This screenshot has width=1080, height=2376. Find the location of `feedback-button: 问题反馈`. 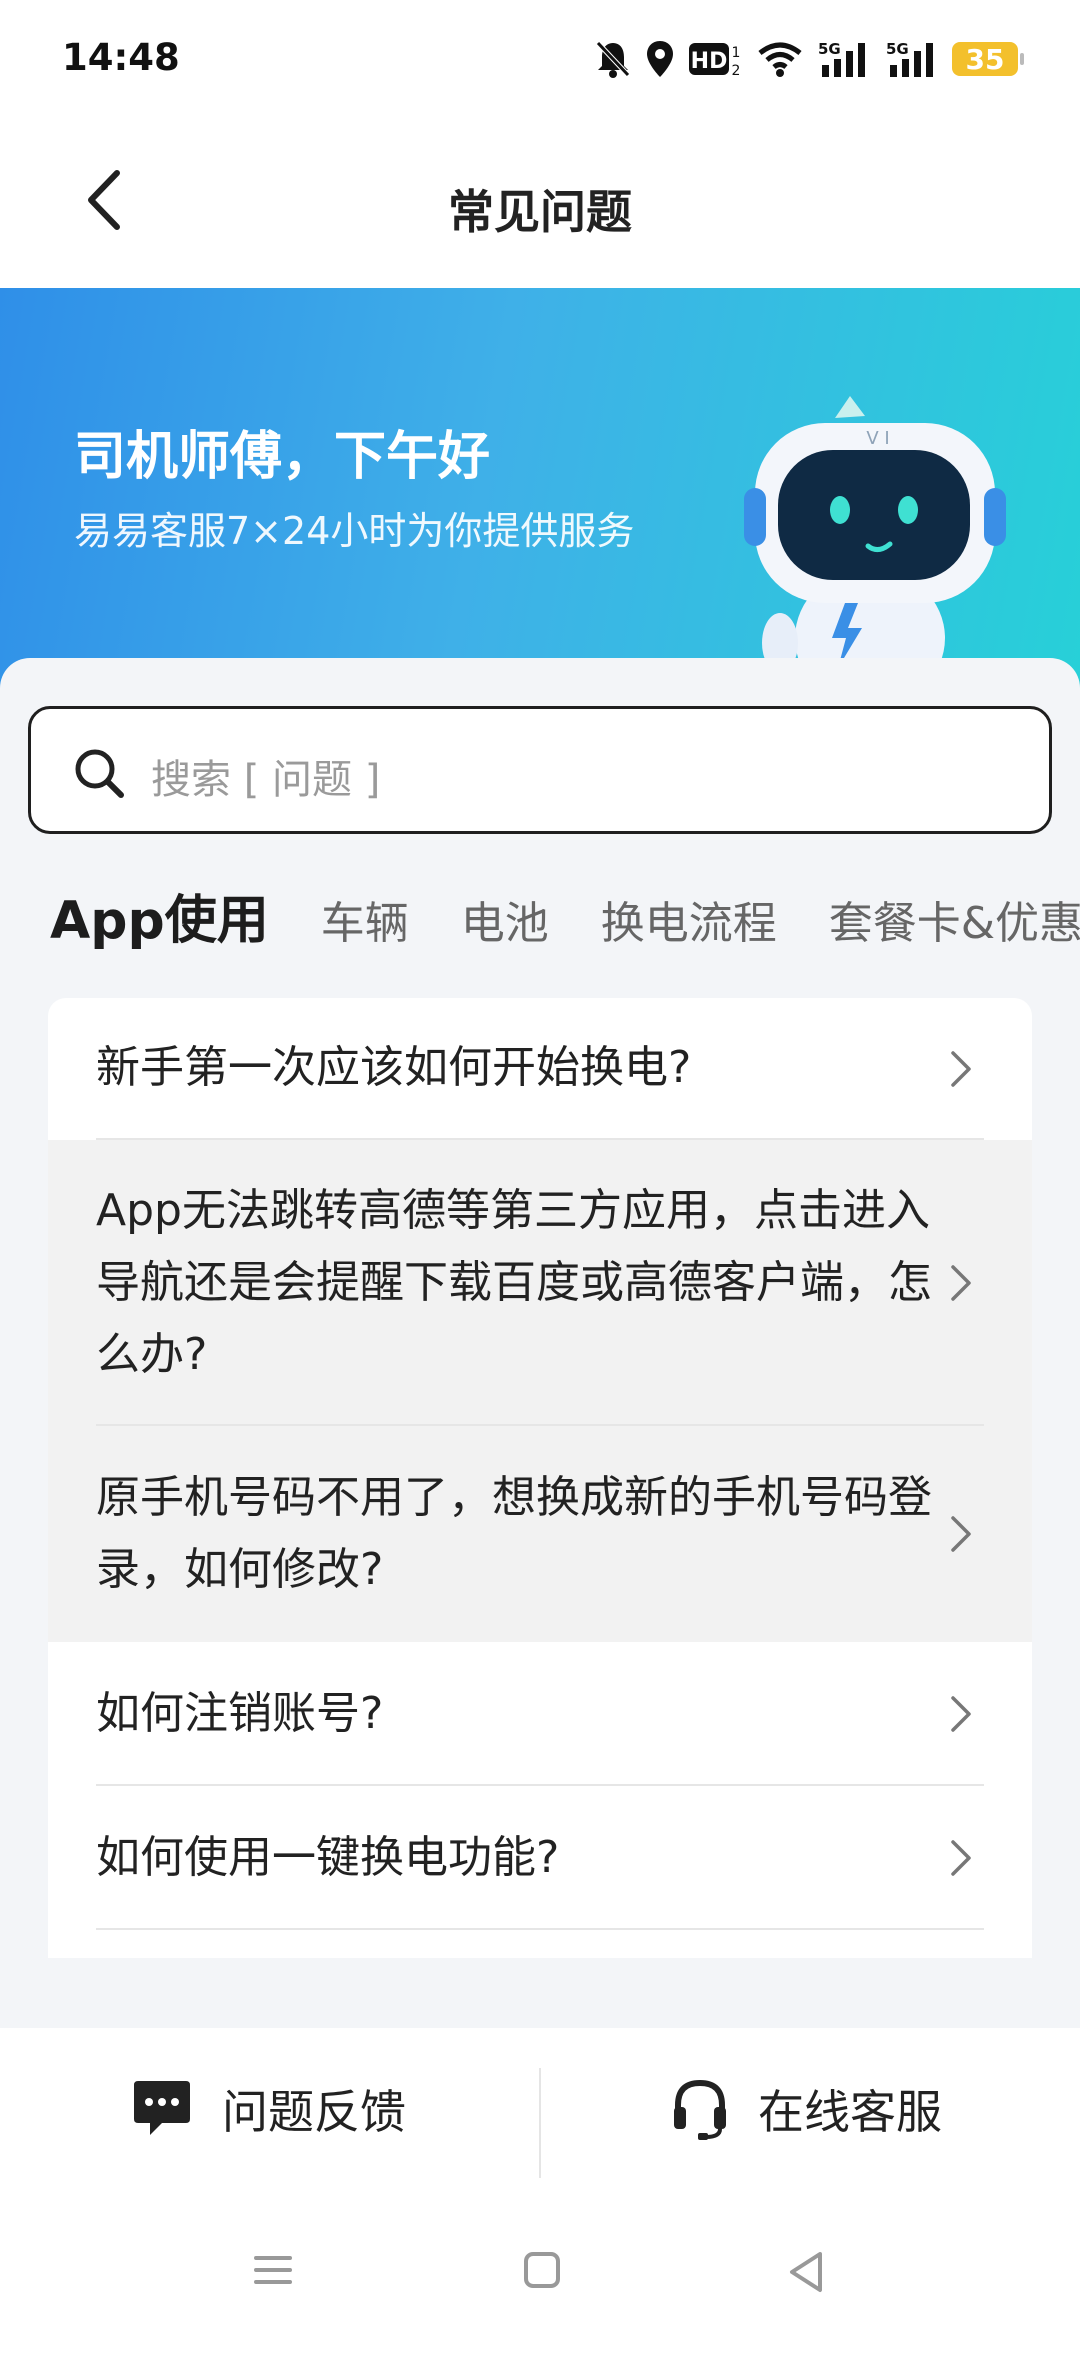

feedback-button: 问题反馈 is located at coordinates (268, 2109).